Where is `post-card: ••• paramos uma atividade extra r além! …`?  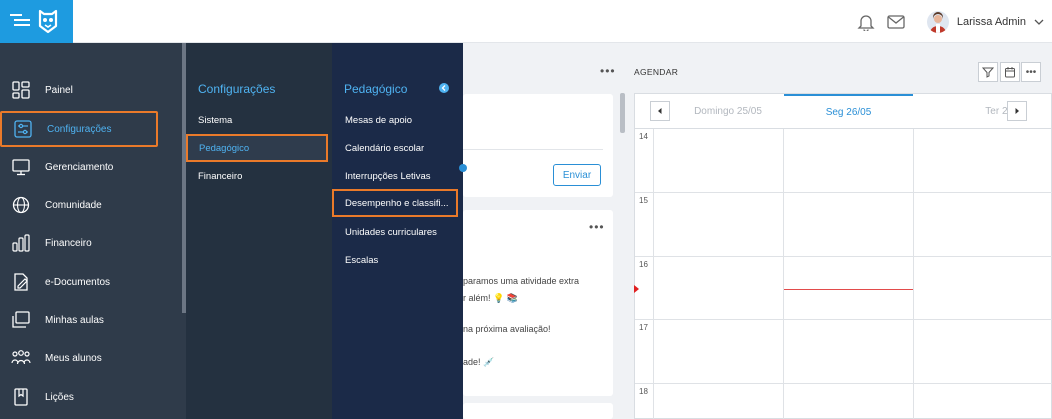 post-card: ••• paramos uma atividade extra r além! … is located at coordinates (538, 303).